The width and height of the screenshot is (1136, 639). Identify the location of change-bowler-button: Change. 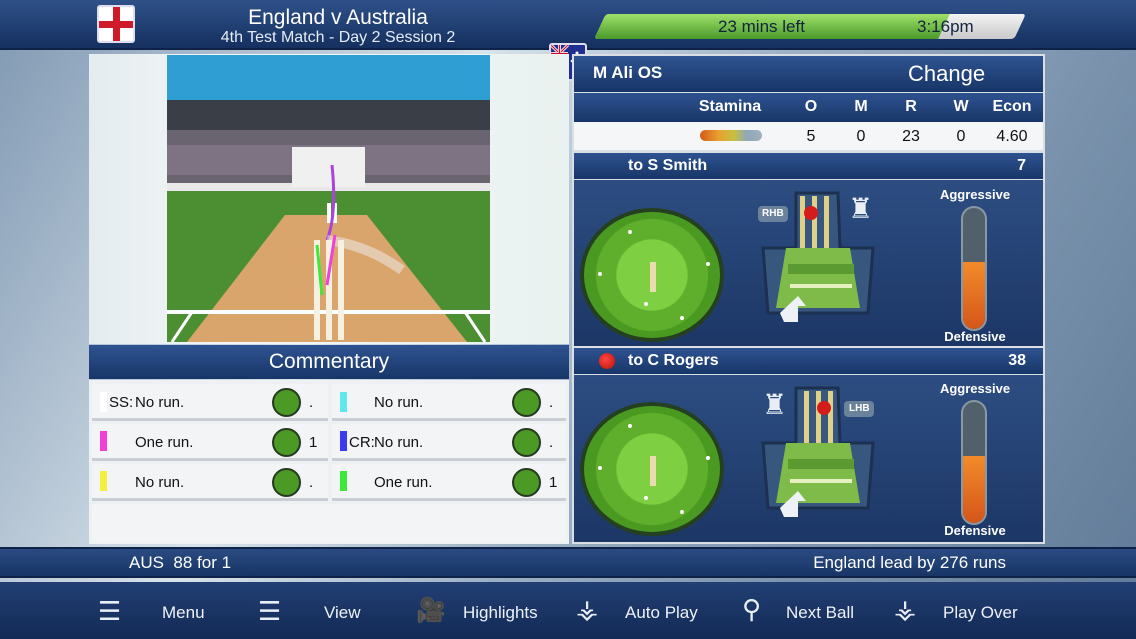
(946, 74).